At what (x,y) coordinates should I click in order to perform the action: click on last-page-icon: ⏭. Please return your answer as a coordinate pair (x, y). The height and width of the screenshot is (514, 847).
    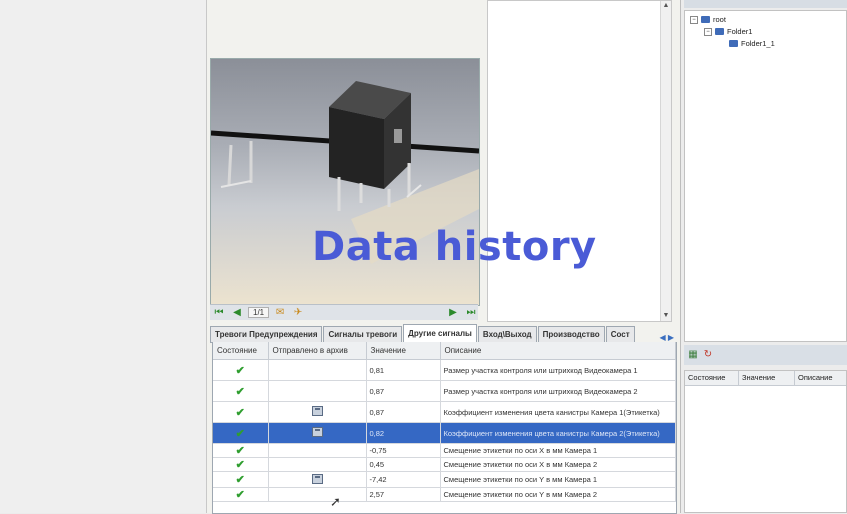
    Looking at the image, I should click on (471, 313).